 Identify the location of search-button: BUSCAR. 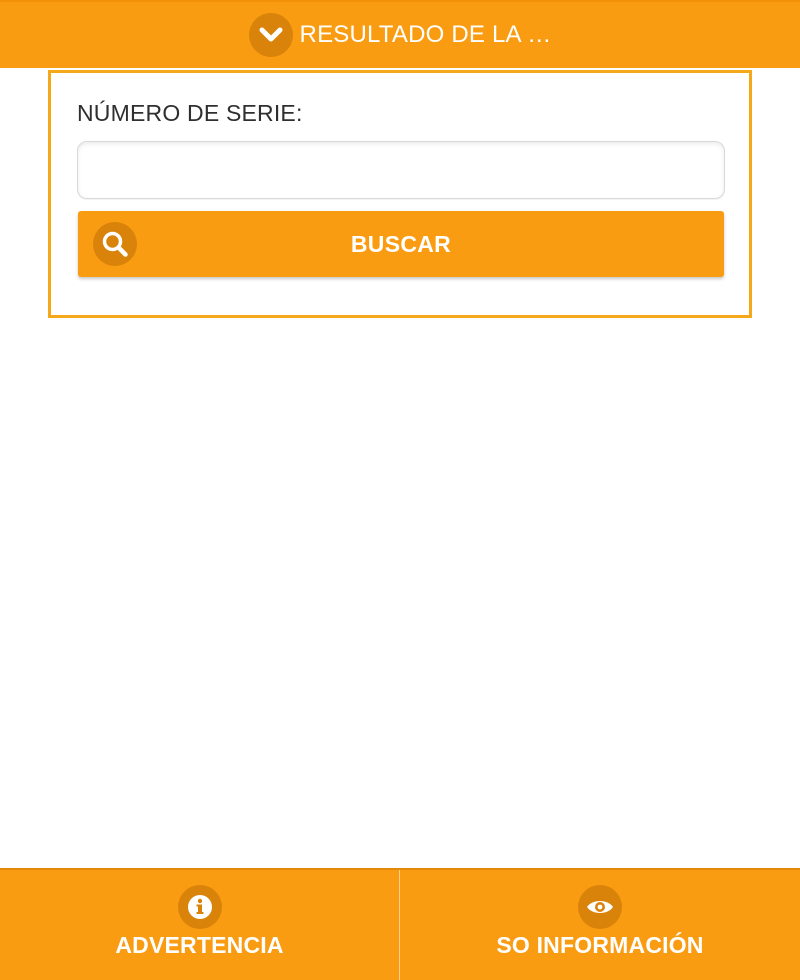
(401, 244).